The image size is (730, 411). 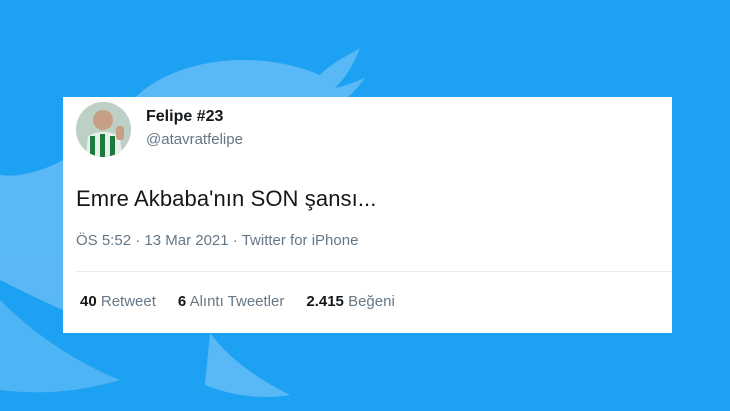 I want to click on divider, so click(x=374, y=271).